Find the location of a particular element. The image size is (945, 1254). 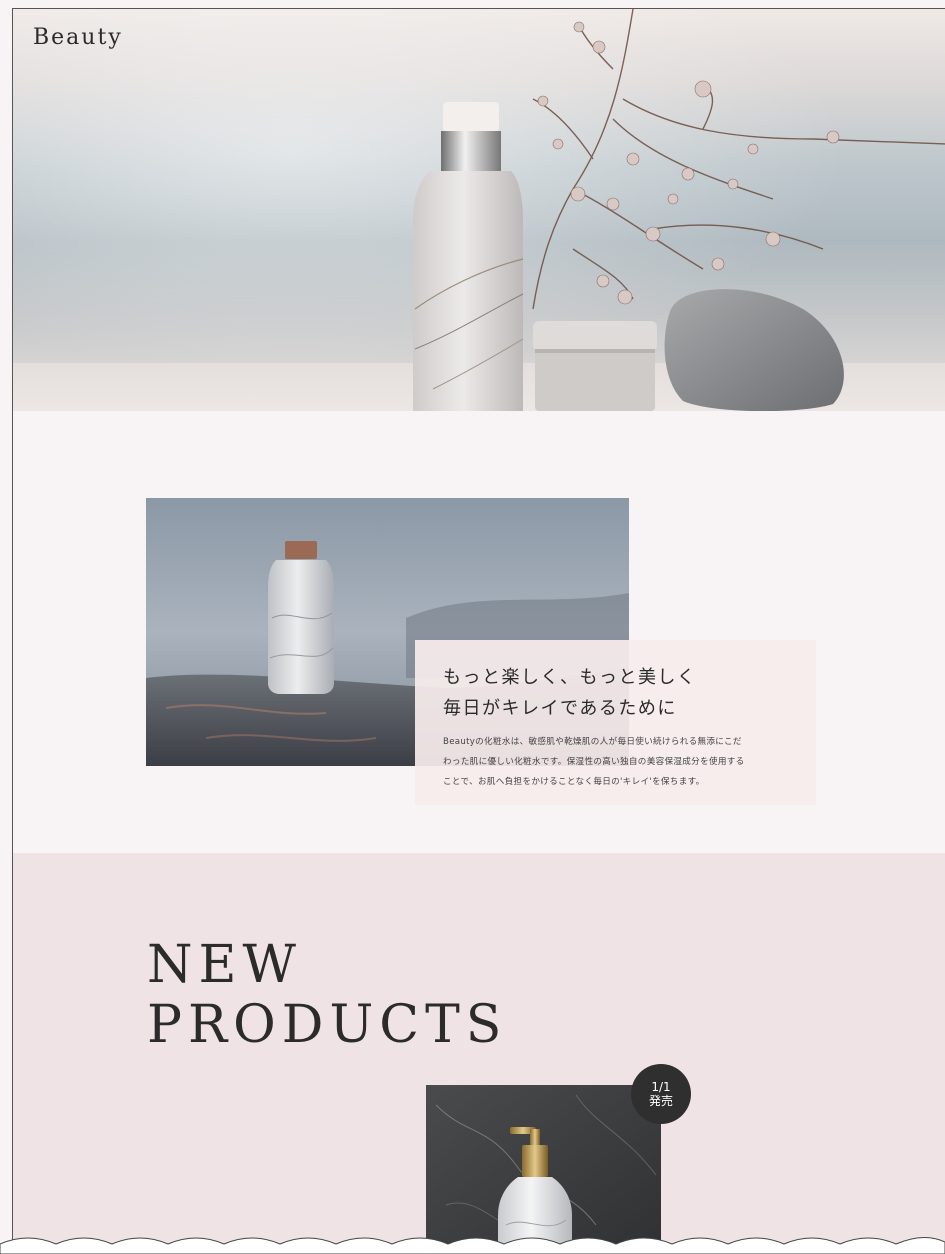

torn-edge-border is located at coordinates (472, 1245).